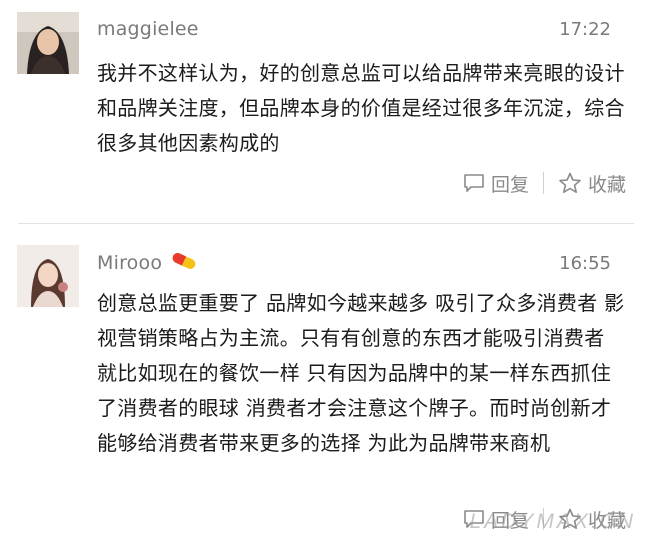 The width and height of the screenshot is (648, 544). What do you see at coordinates (184, 261) in the screenshot?
I see `pill-icon` at bounding box center [184, 261].